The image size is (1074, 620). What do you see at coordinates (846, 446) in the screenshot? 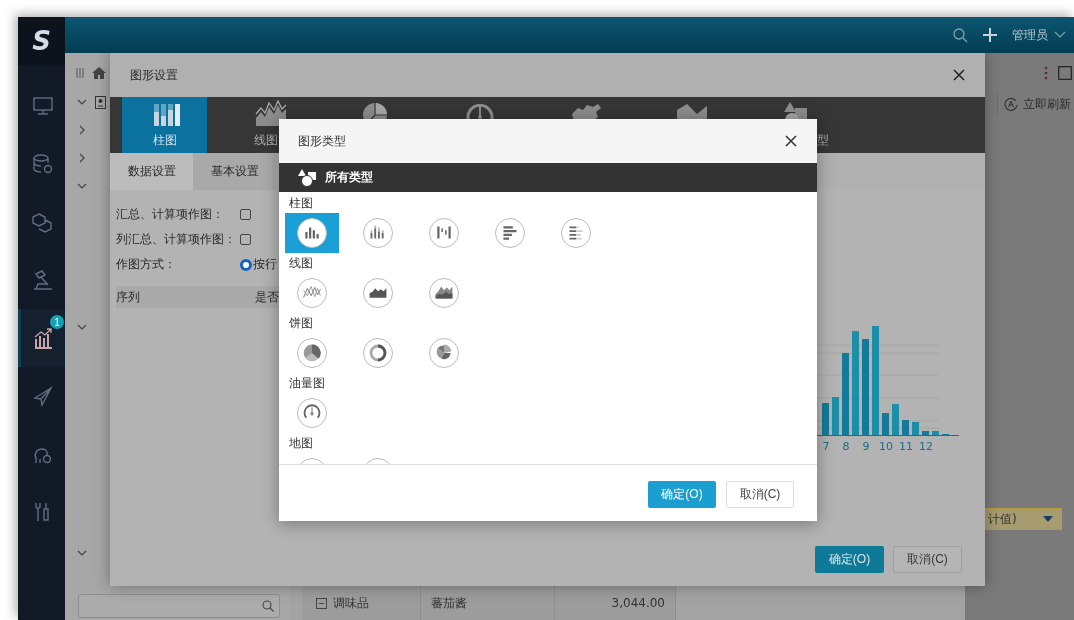
I see `axis-label: 8` at bounding box center [846, 446].